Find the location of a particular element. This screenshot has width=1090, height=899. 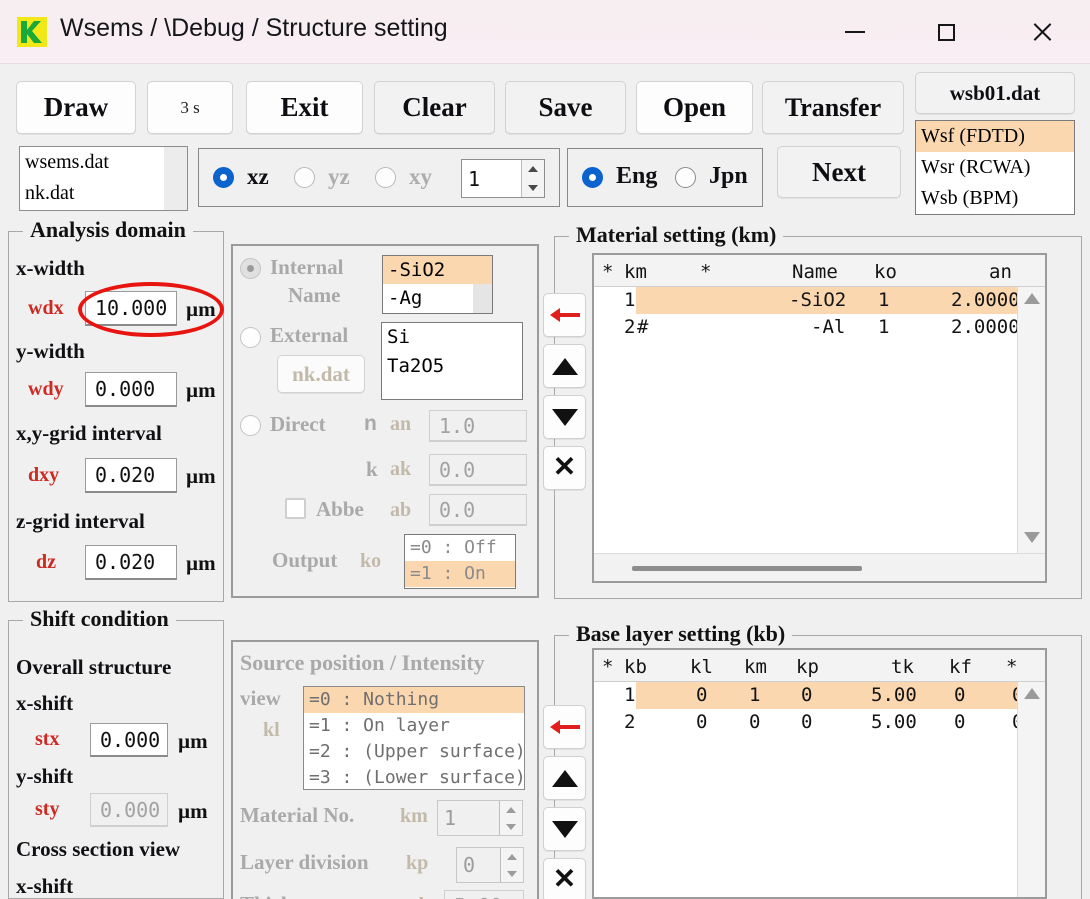

plane-index-down is located at coordinates (533, 188).